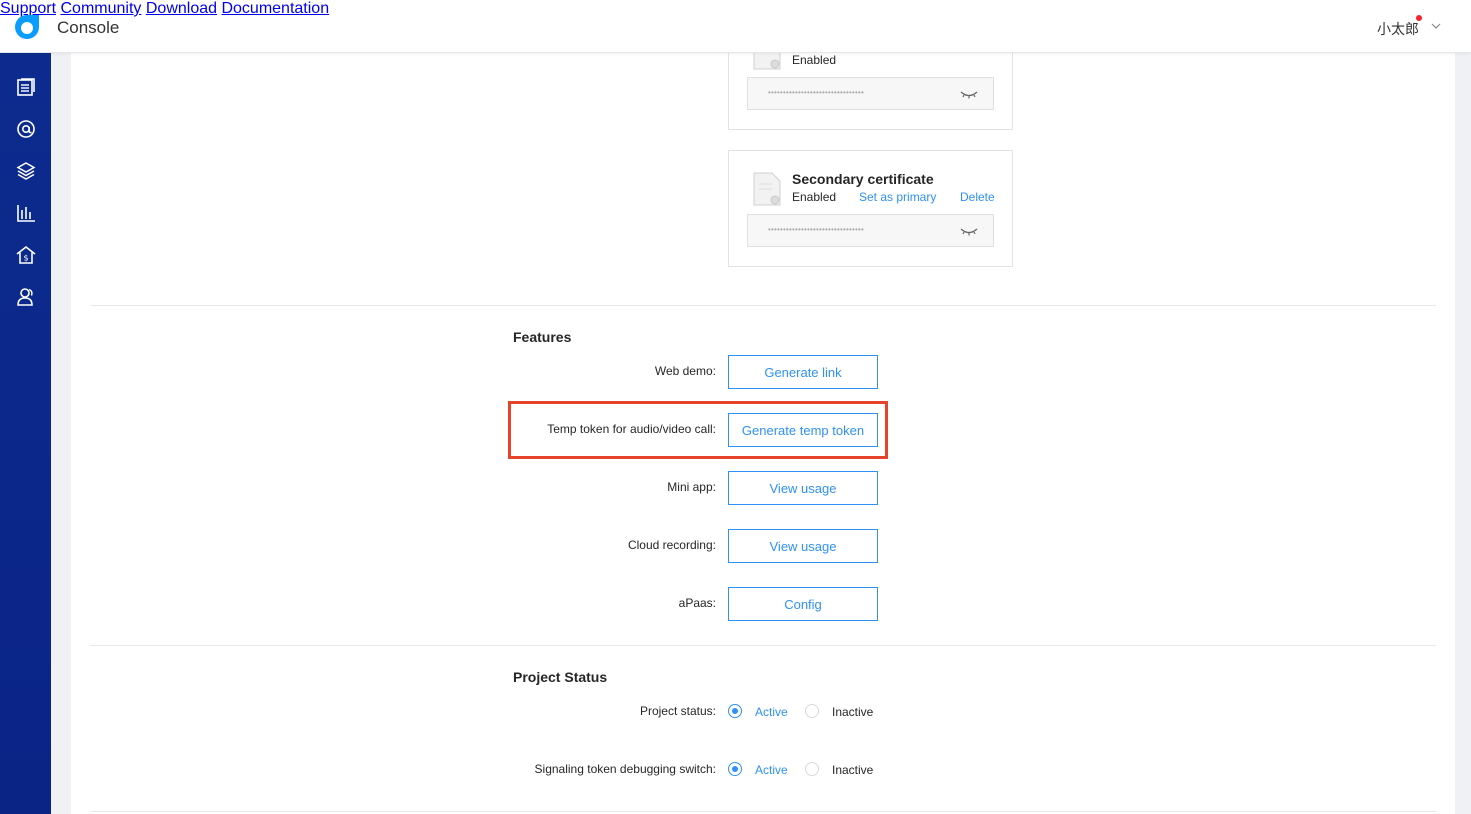 Image resolution: width=1471 pixels, height=814 pixels. I want to click on project-status-label: Project status:, so click(677, 711).